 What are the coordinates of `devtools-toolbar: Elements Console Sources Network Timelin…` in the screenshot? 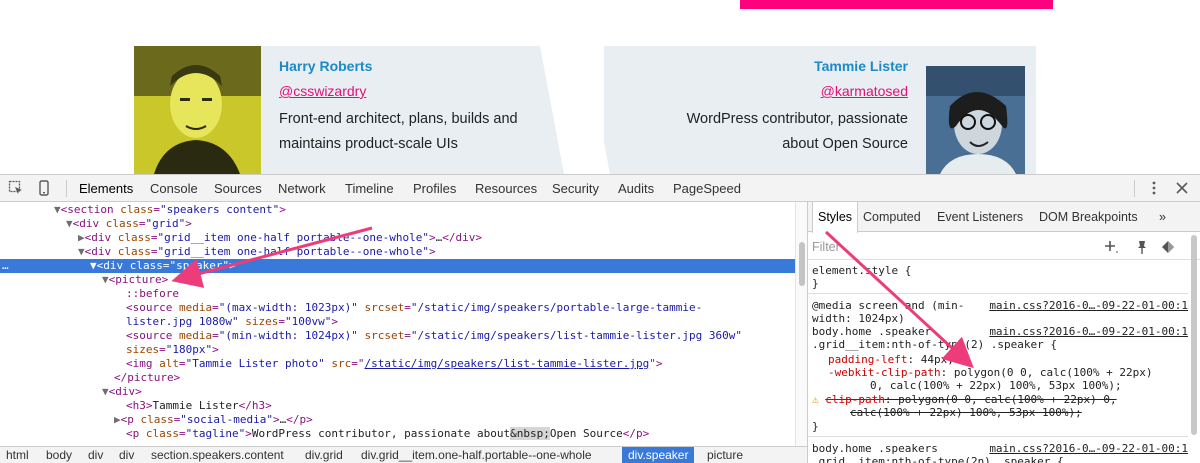 It's located at (600, 188).